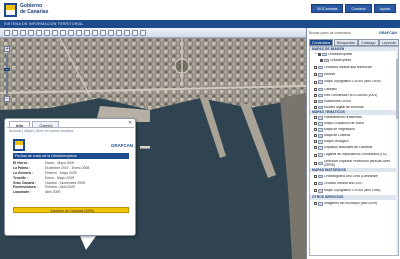  What do you see at coordinates (315, 54) in the screenshot?
I see `collapse-icon: −` at bounding box center [315, 54].